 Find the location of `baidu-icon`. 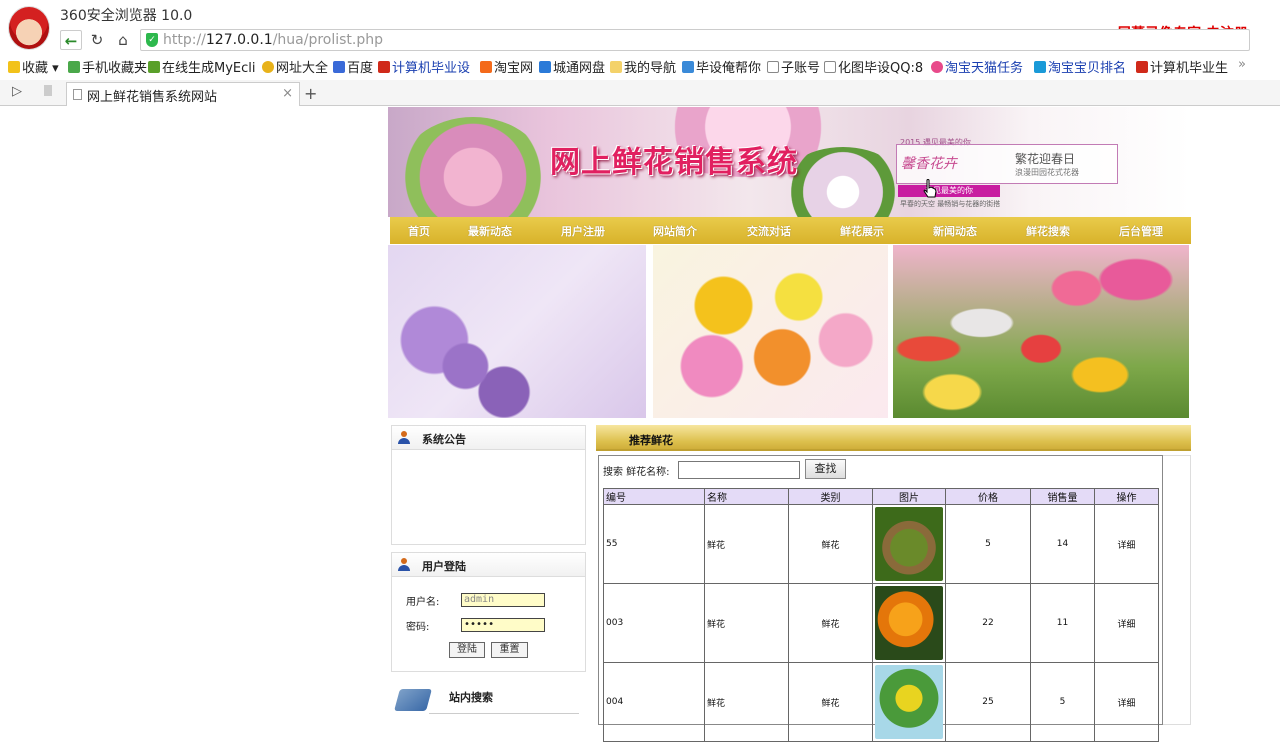

baidu-icon is located at coordinates (339, 67).